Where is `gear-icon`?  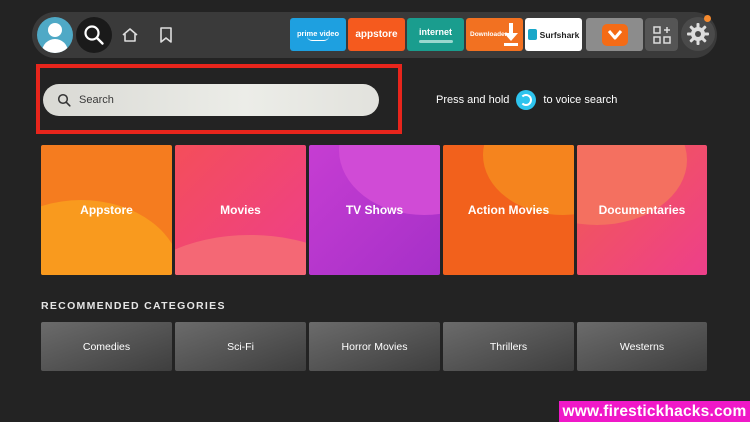 gear-icon is located at coordinates (698, 34).